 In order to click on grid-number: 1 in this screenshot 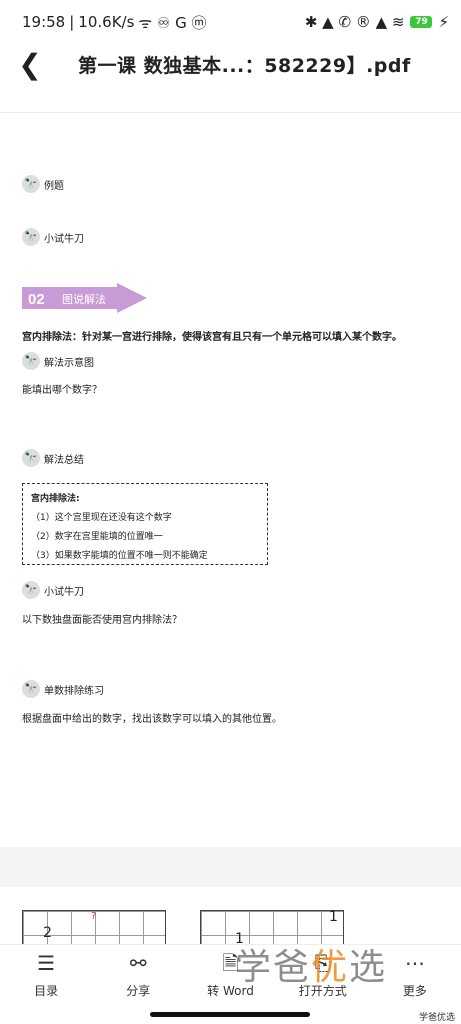, I will do `click(333, 917)`.